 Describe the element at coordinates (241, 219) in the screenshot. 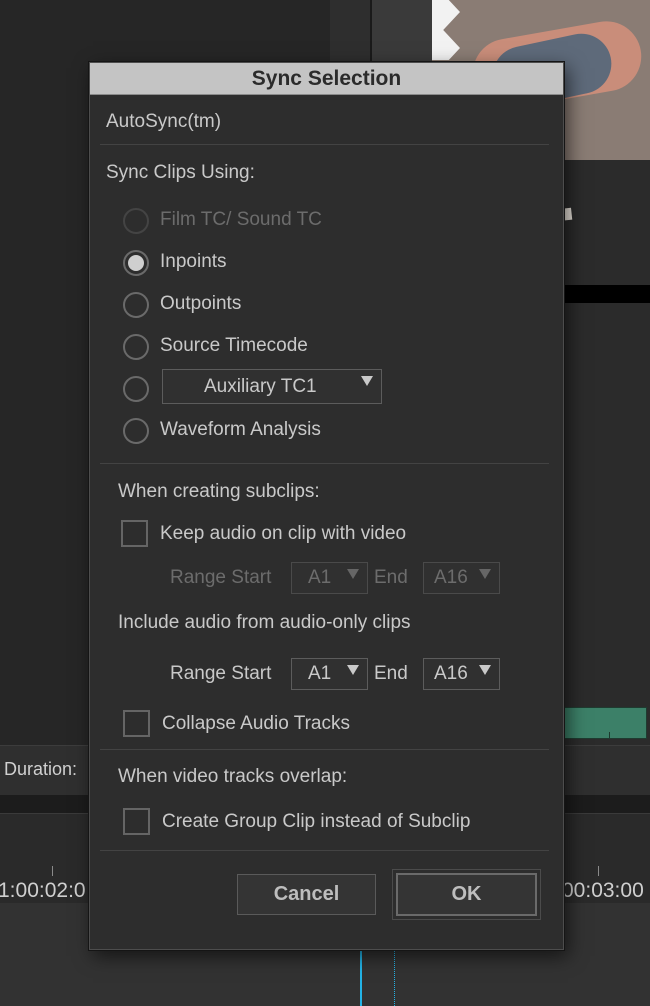

I see `radio-film-tc-label: Film TC/ Sound TC` at that location.